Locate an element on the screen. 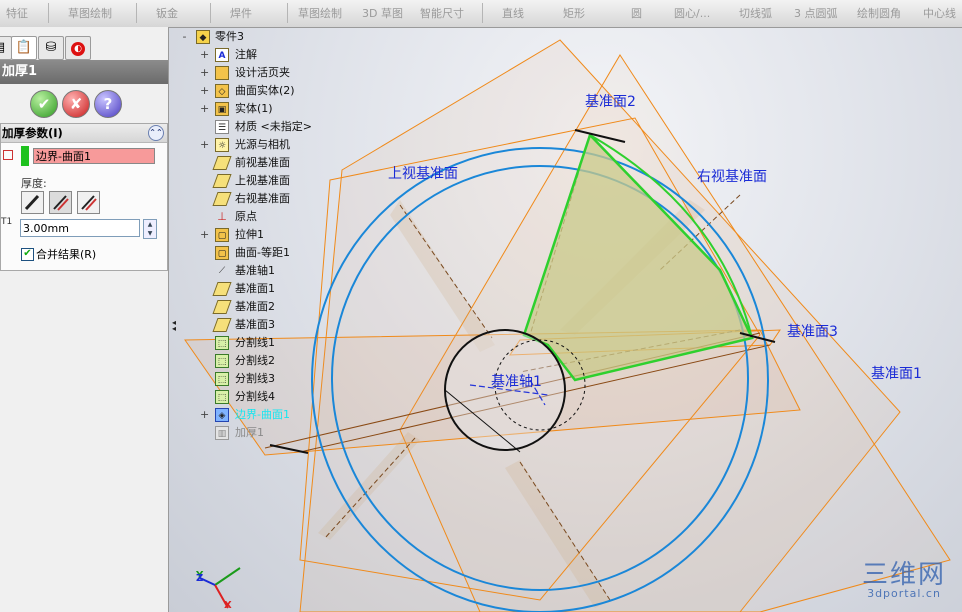 The height and width of the screenshot is (612, 962). group-header: 加厚参数(I) ⌃⌃ is located at coordinates (84, 133).